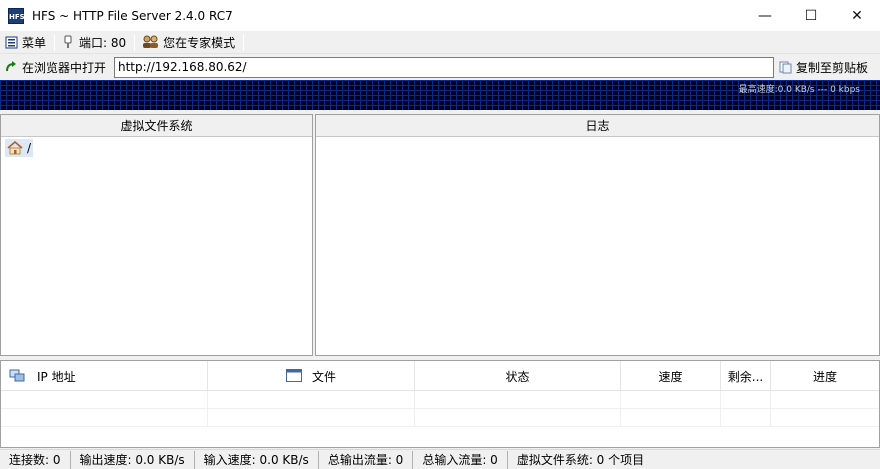  I want to click on vfs-root-label: /, so click(29, 148).